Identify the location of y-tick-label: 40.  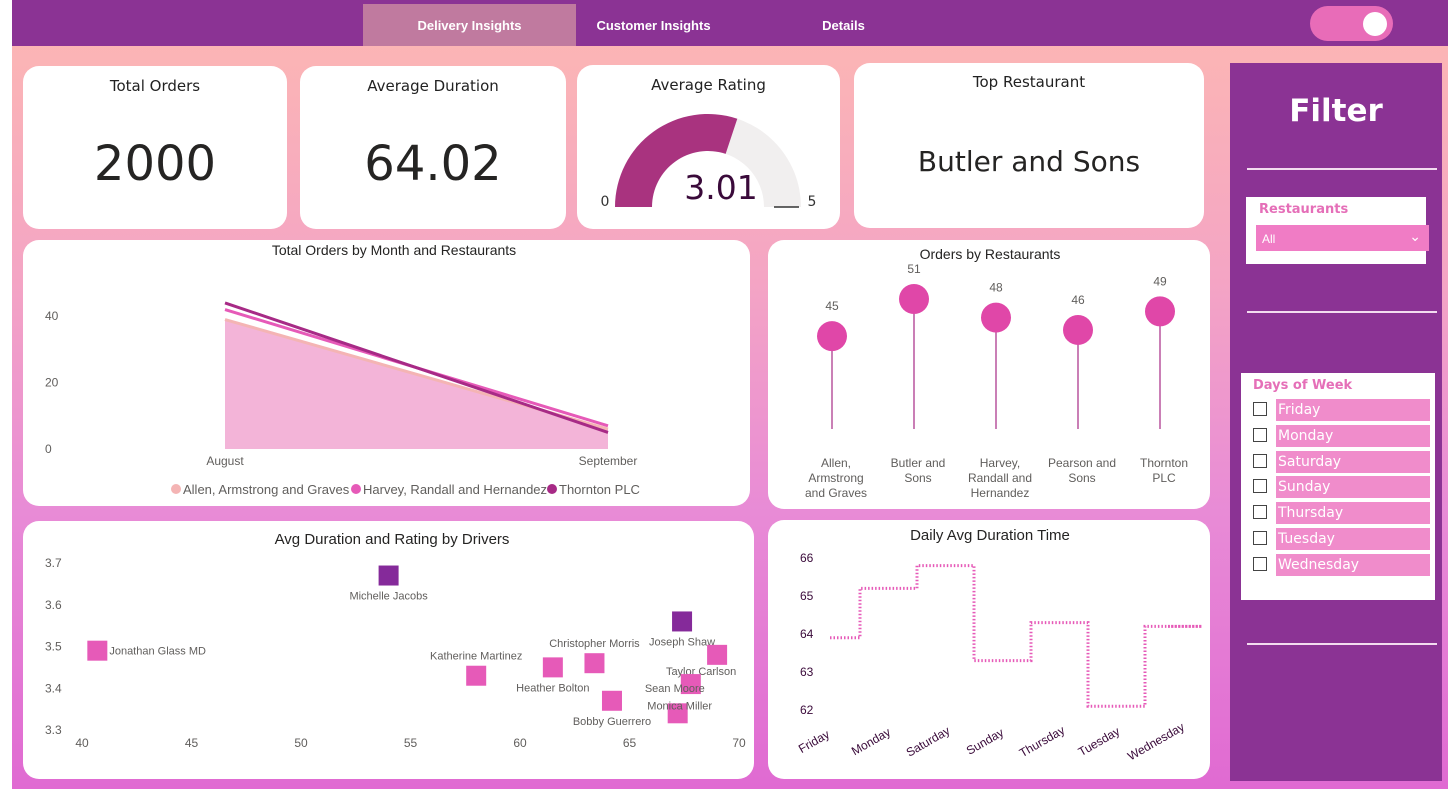
(52, 316).